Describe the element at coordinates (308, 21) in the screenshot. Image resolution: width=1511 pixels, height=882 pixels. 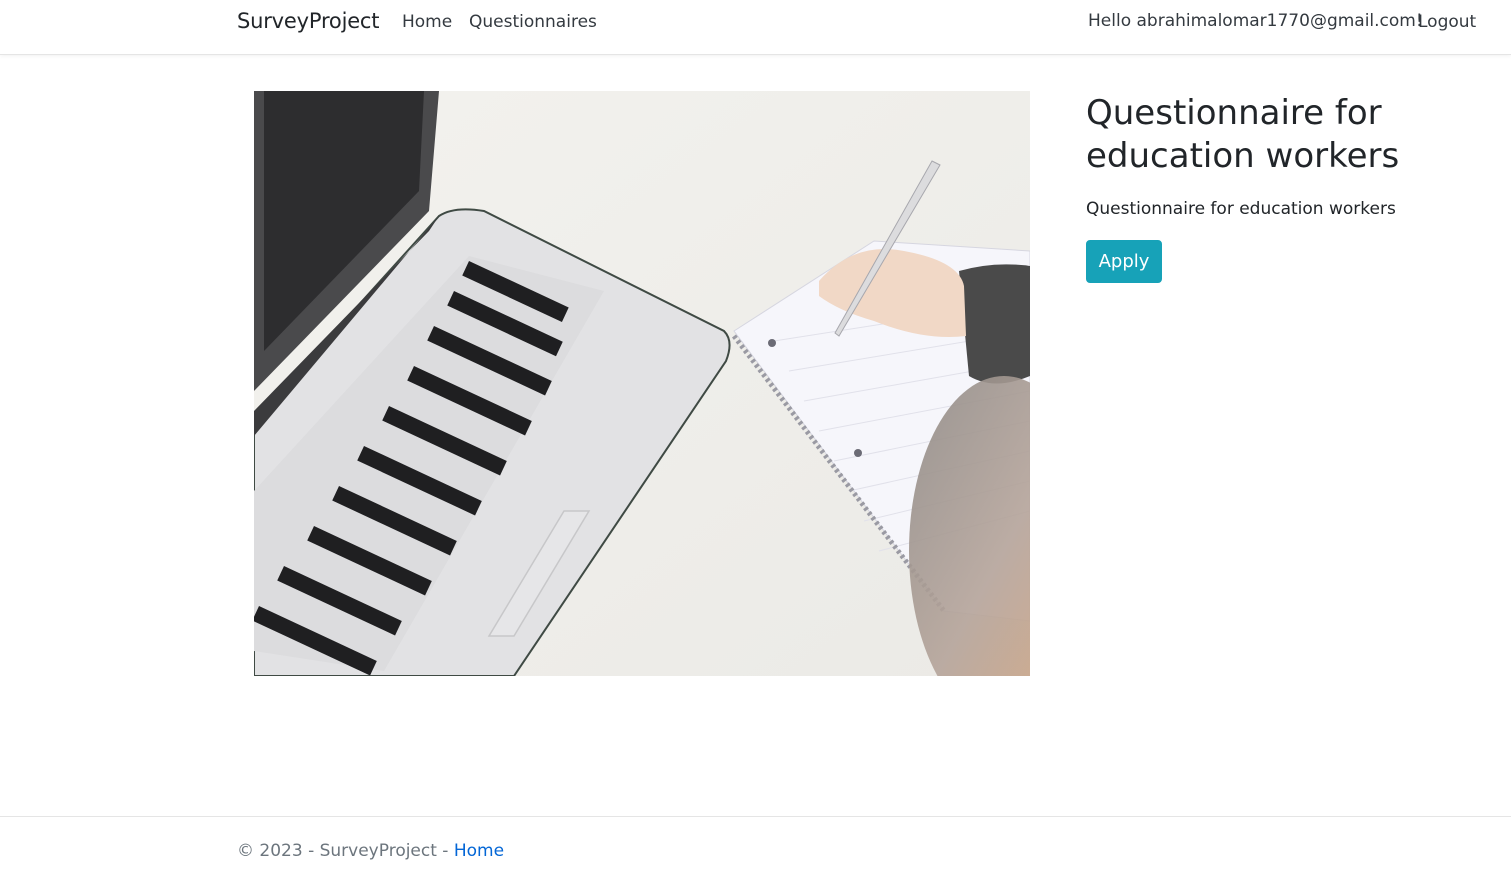
I see `brand-link: SurveyProject` at that location.